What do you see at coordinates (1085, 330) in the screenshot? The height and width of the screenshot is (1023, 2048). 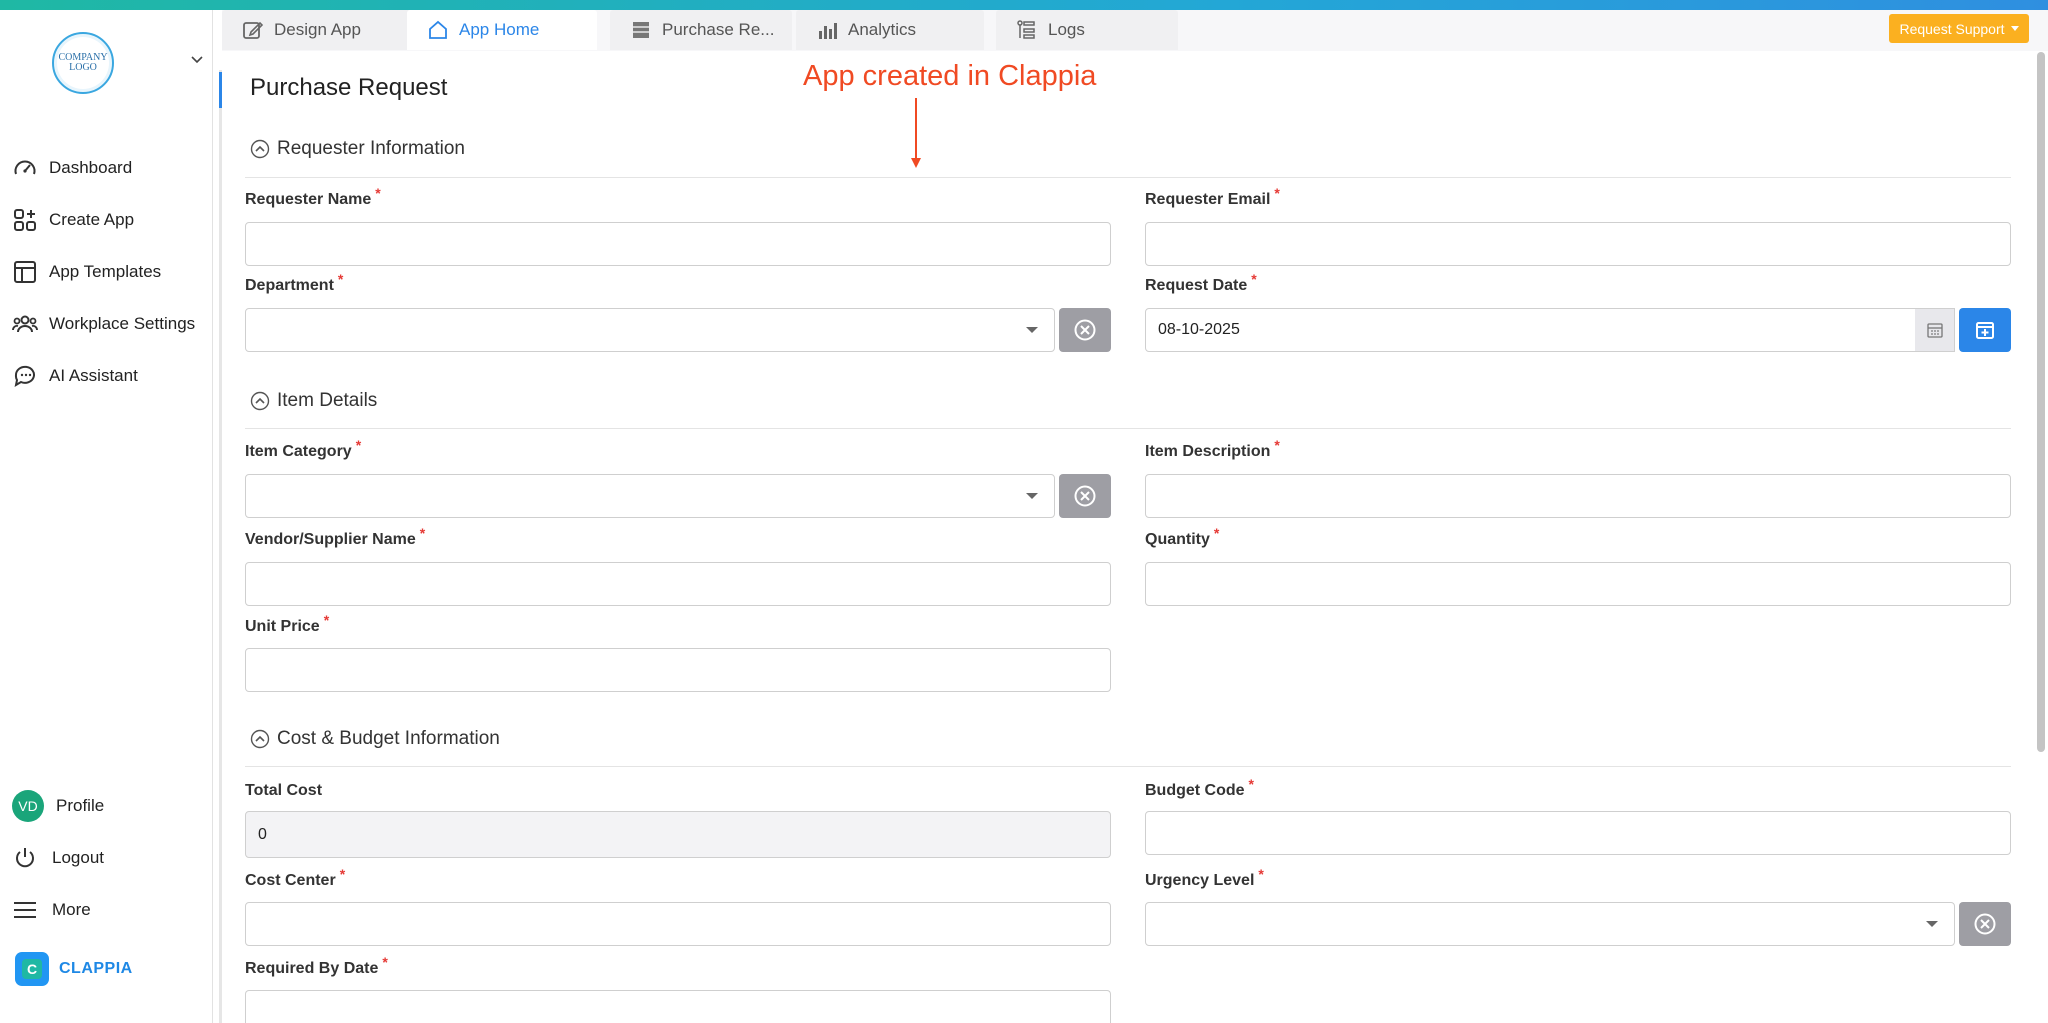 I see `department-clear-button` at bounding box center [1085, 330].